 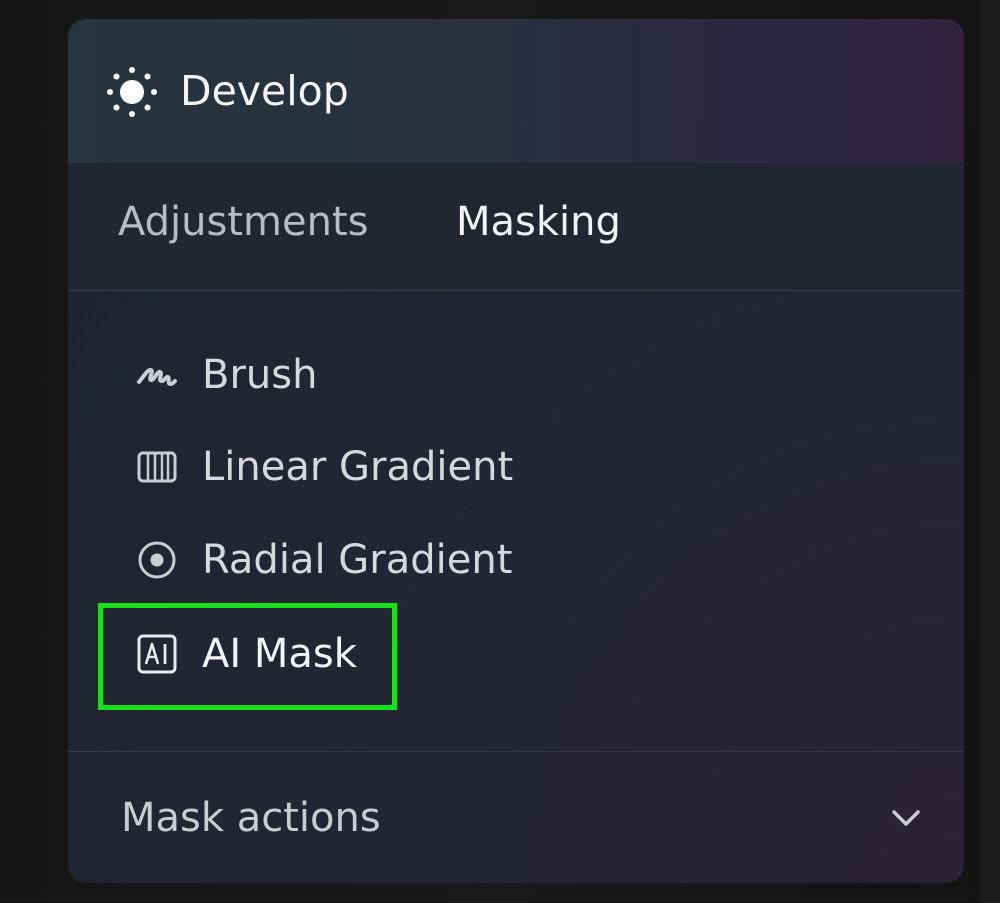 I want to click on mask-actions-label: Mask actions, so click(x=251, y=818).